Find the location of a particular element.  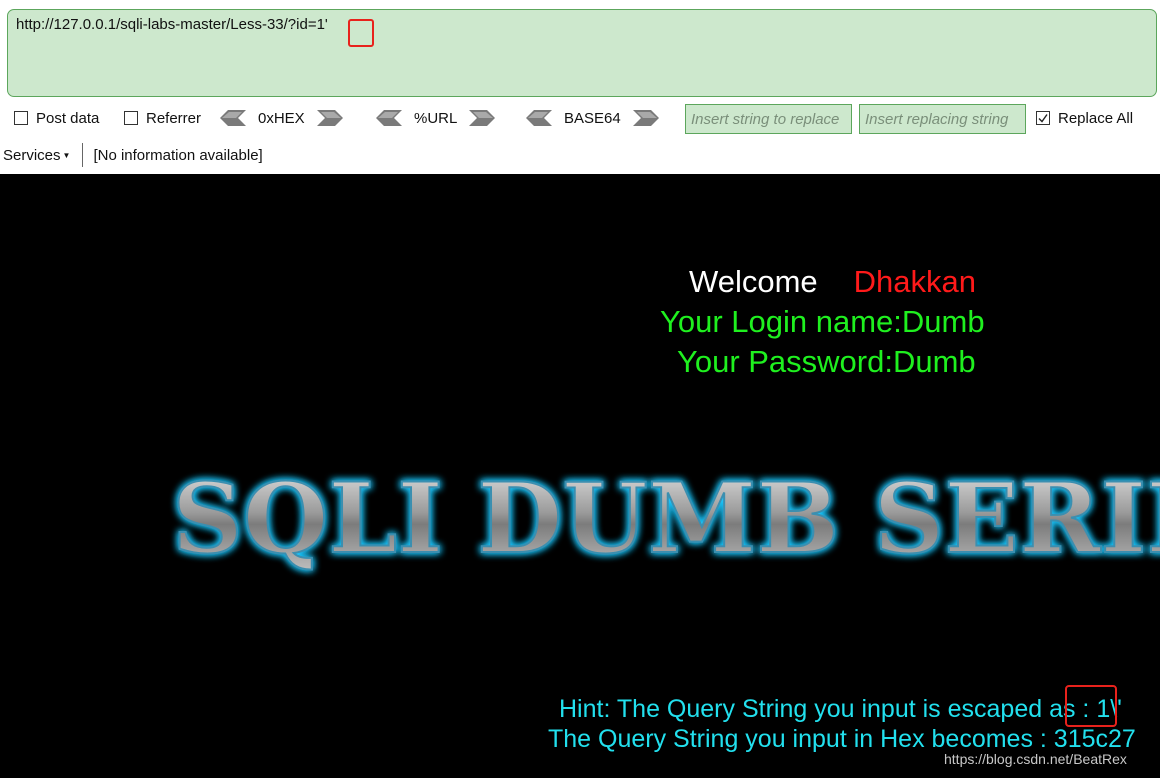

welcome-text: Welcome is located at coordinates (753, 281).